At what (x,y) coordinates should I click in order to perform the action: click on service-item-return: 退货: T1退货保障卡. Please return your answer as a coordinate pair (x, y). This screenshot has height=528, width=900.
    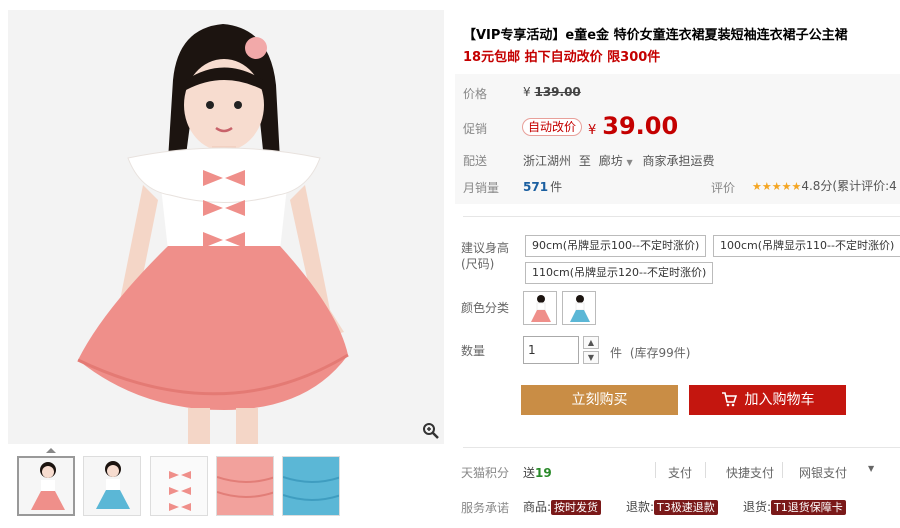
    Looking at the image, I should click on (794, 506).